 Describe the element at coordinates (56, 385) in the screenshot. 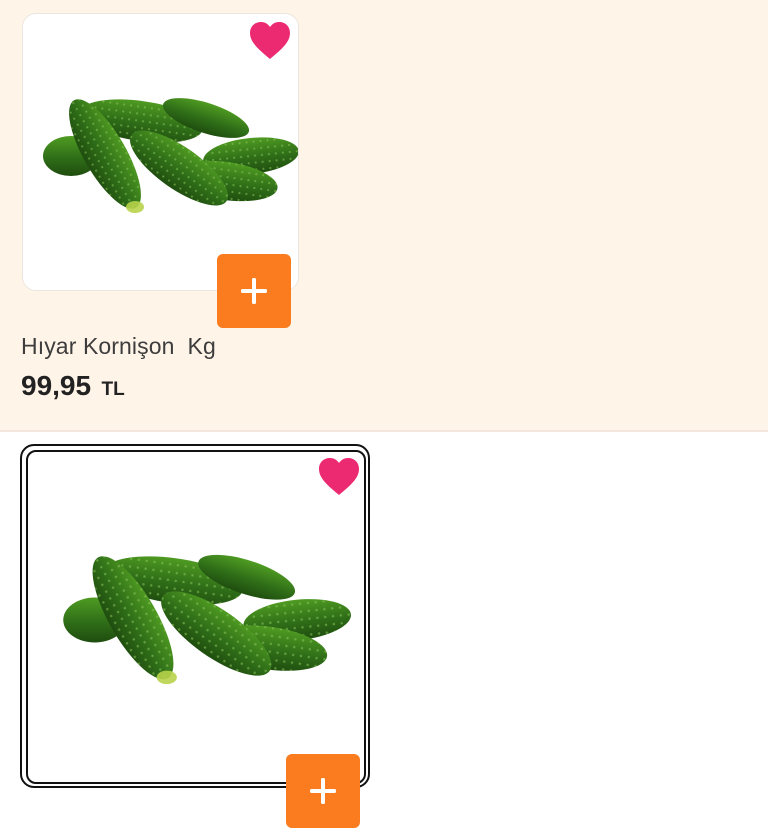

I see `price-value: 99,95` at that location.